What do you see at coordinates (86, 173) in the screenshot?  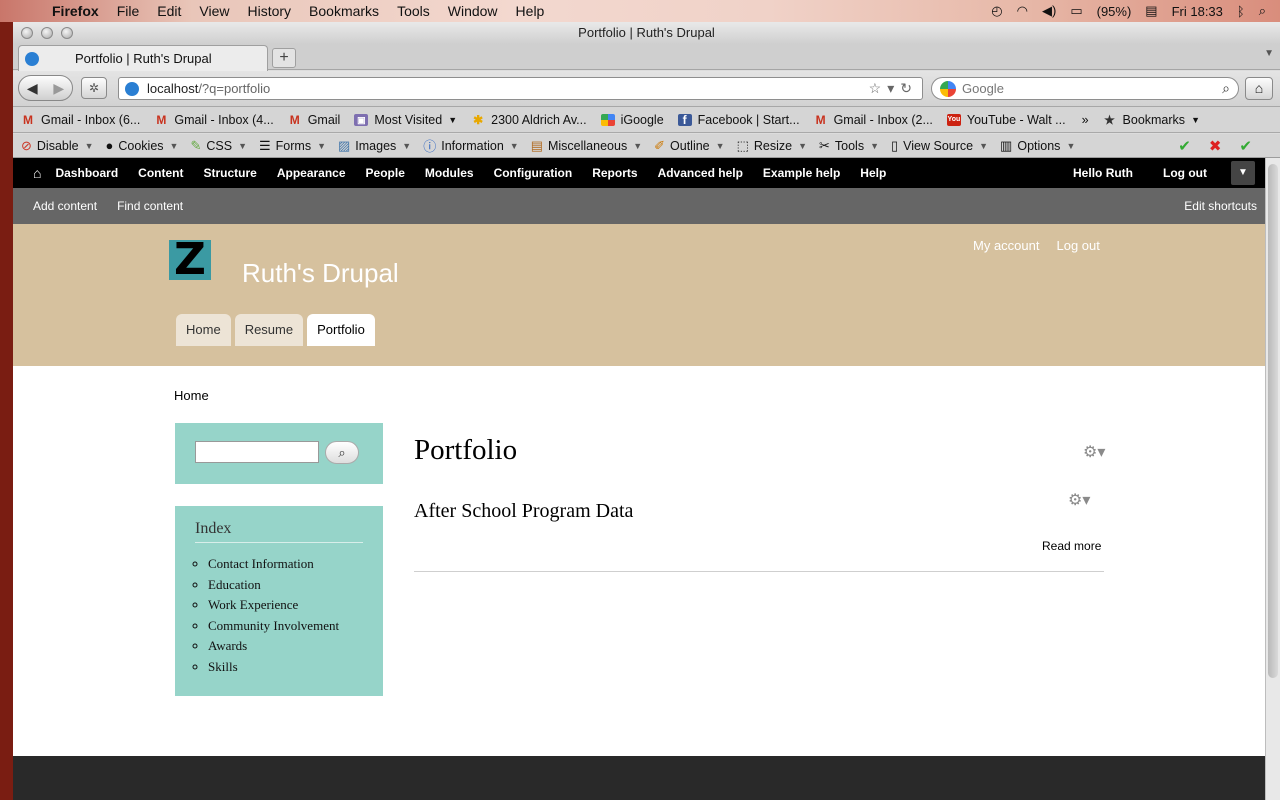 I see `admin-menu-dashboard: Dashboard` at bounding box center [86, 173].